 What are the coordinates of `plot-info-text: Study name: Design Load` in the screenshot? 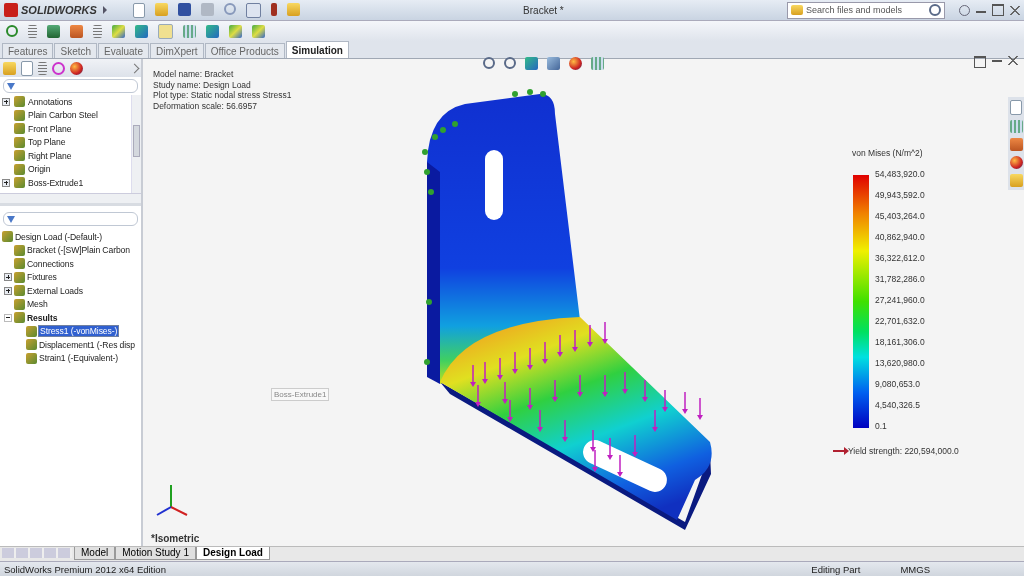 It's located at (202, 84).